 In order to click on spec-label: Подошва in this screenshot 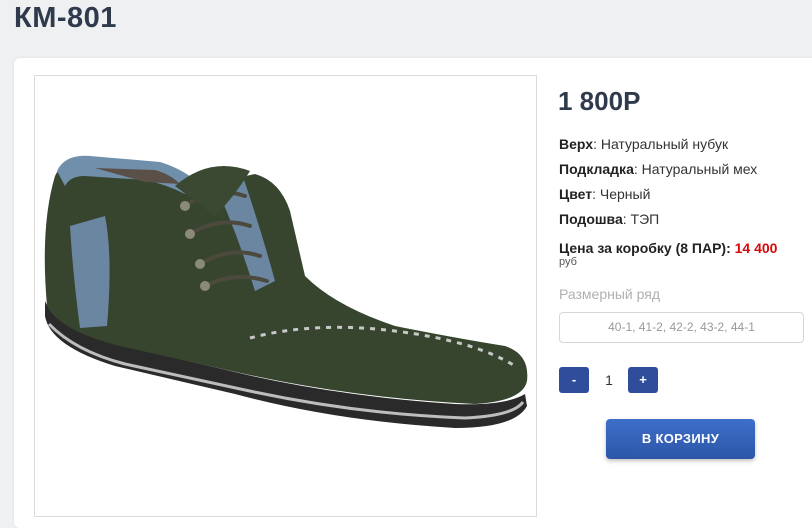, I will do `click(591, 219)`.